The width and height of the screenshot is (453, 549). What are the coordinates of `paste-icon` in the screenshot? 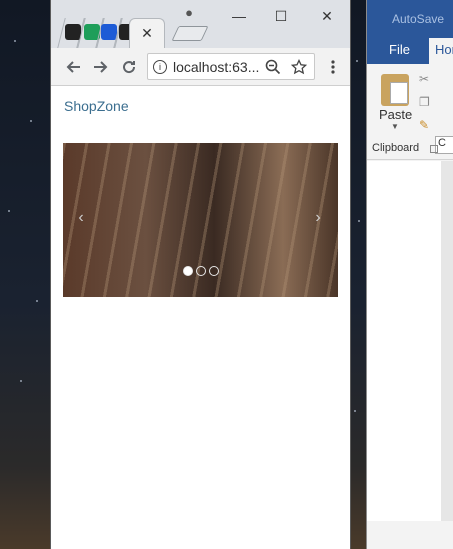 It's located at (395, 90).